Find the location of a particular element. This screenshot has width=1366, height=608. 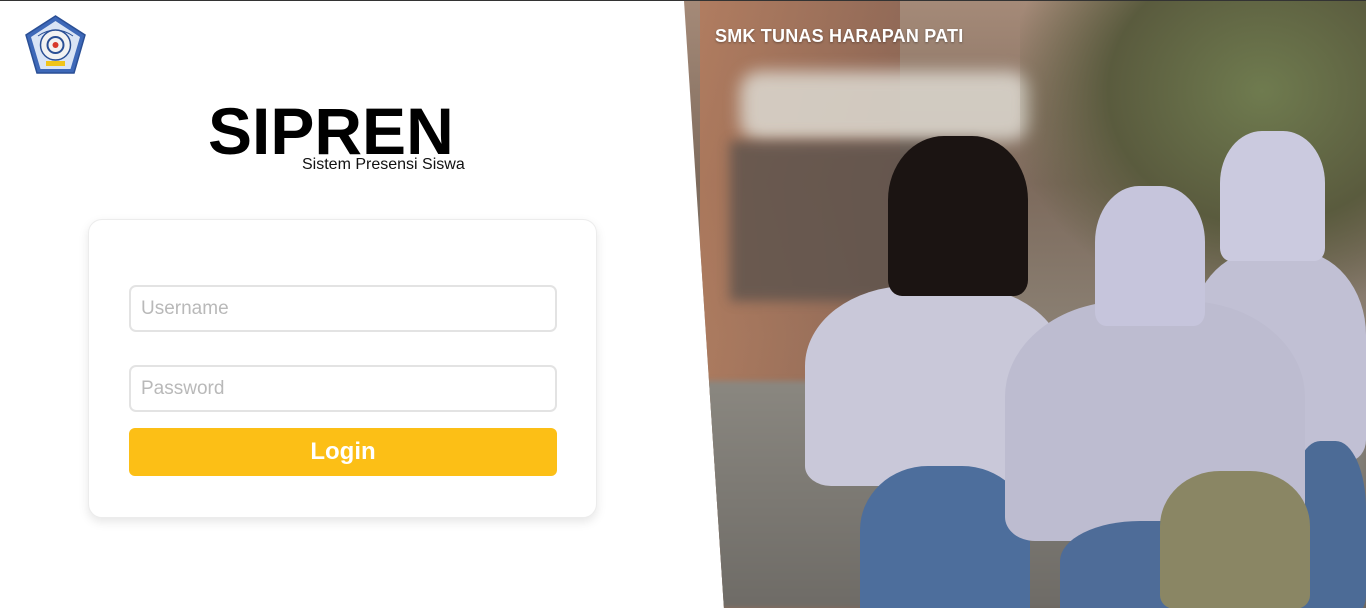

password-input is located at coordinates (343, 388).